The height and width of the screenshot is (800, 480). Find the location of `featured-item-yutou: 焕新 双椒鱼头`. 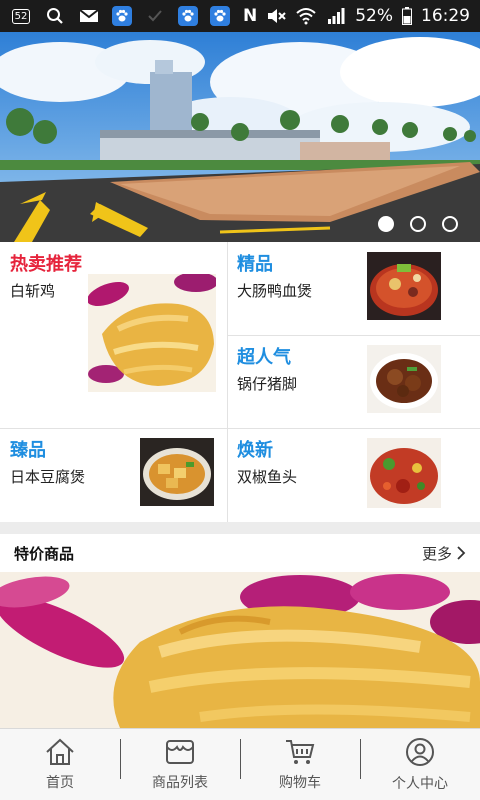

featured-item-yutou: 焕新 双椒鱼头 is located at coordinates (353, 475).